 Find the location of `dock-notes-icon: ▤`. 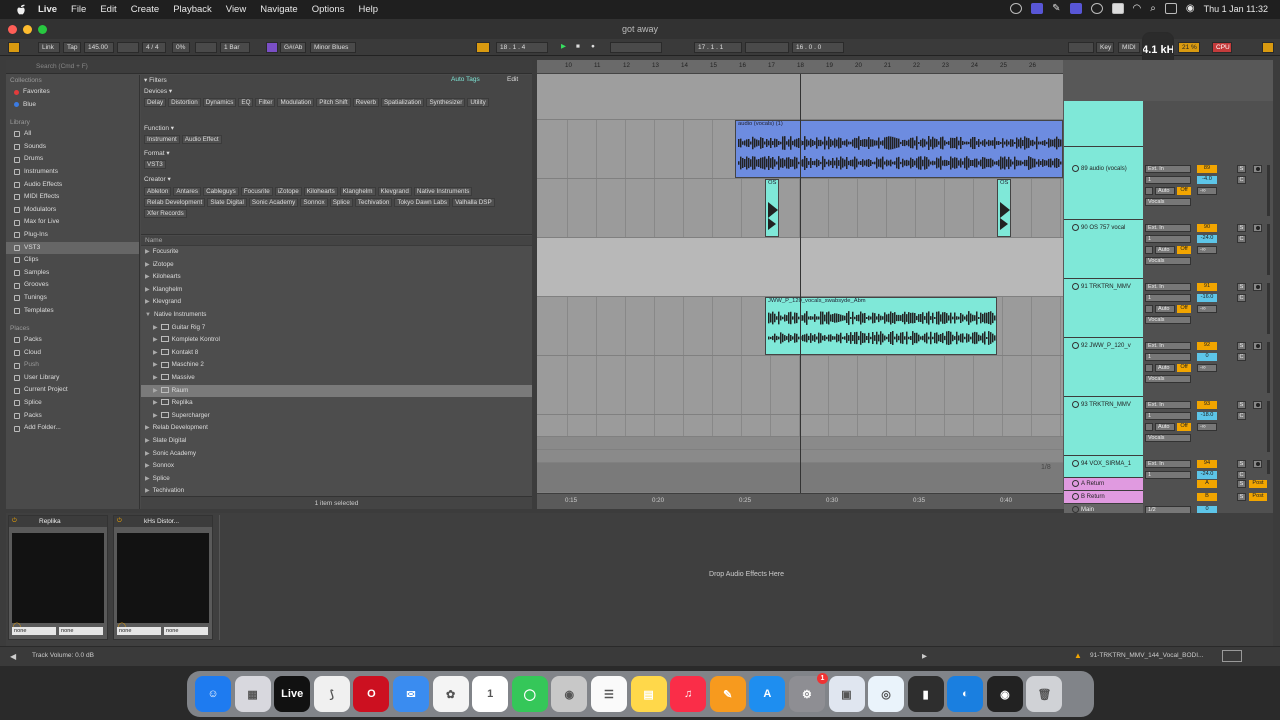

dock-notes-icon: ▤ is located at coordinates (648, 694).